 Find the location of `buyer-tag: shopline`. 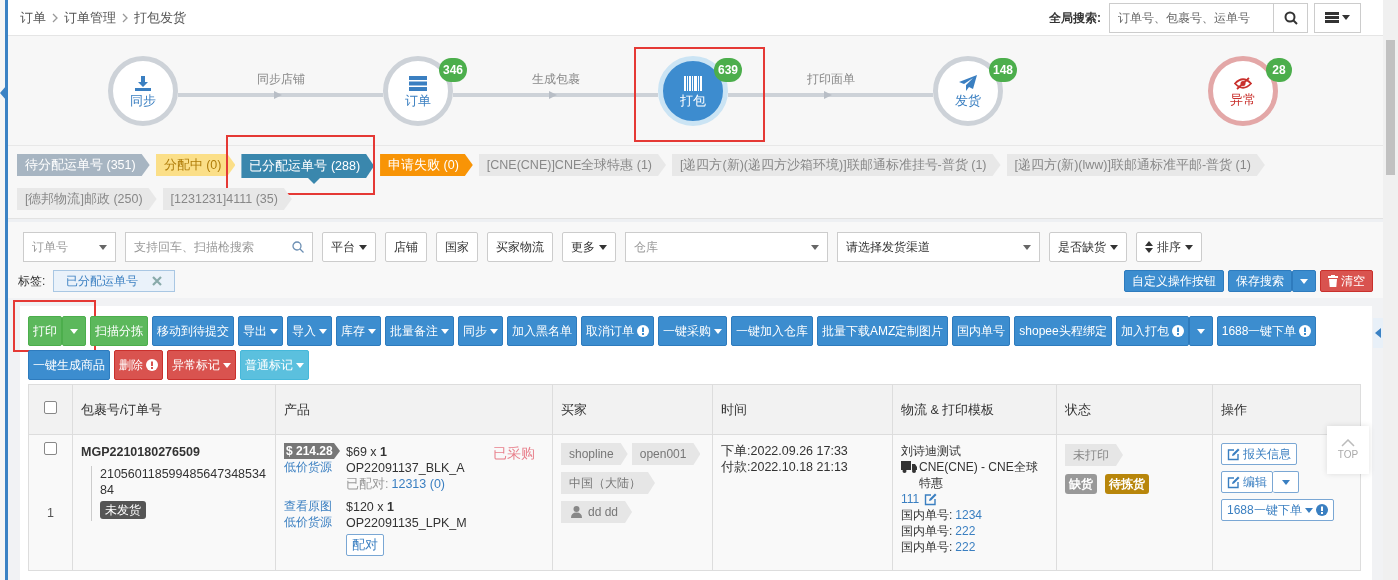

buyer-tag: shopline is located at coordinates (594, 454).